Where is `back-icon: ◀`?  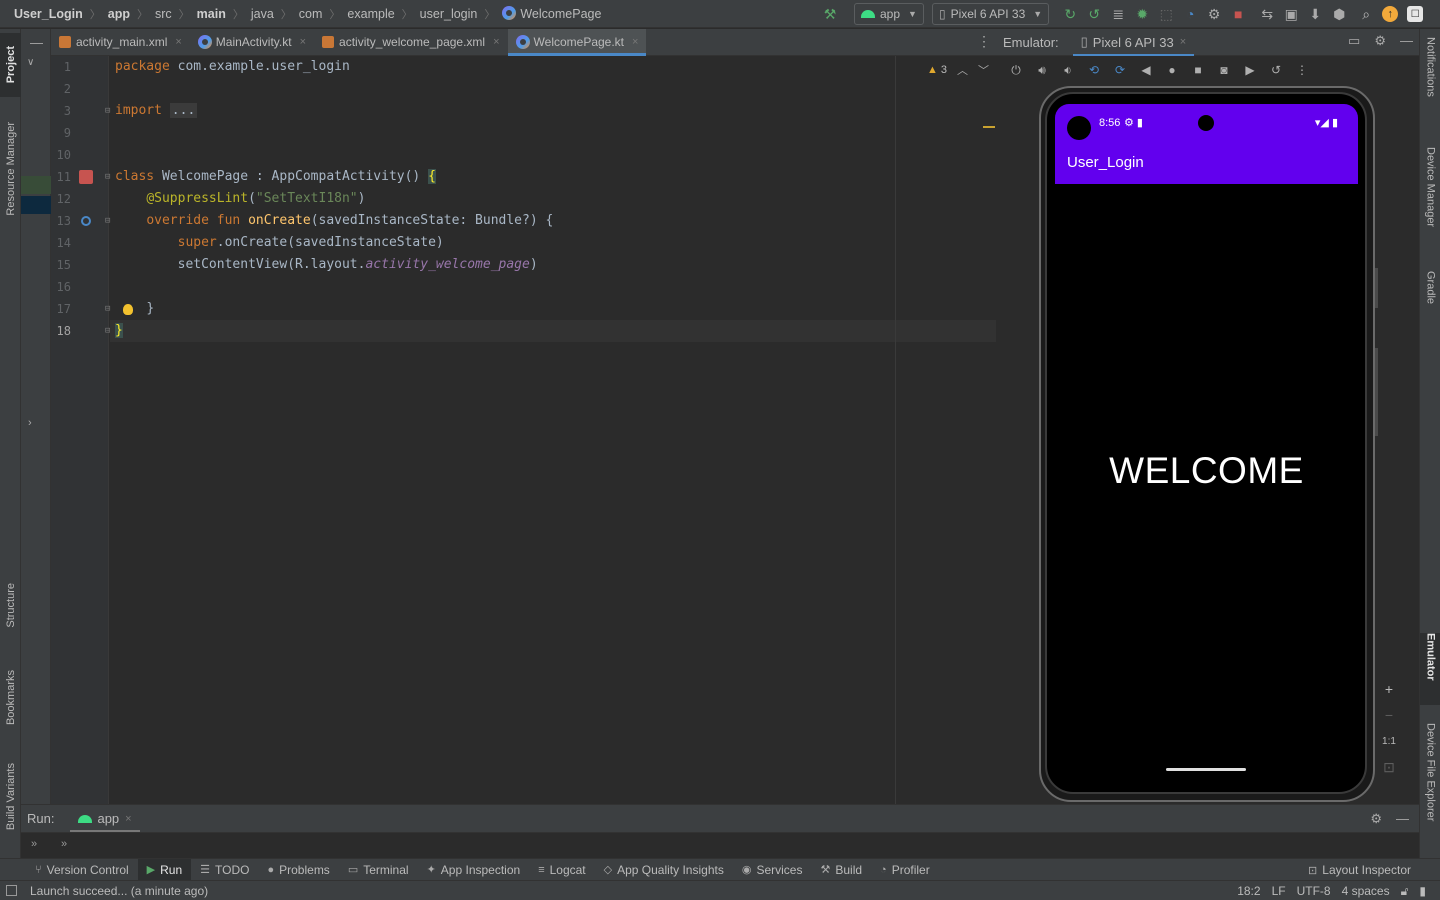 back-icon: ◀ is located at coordinates (1146, 70).